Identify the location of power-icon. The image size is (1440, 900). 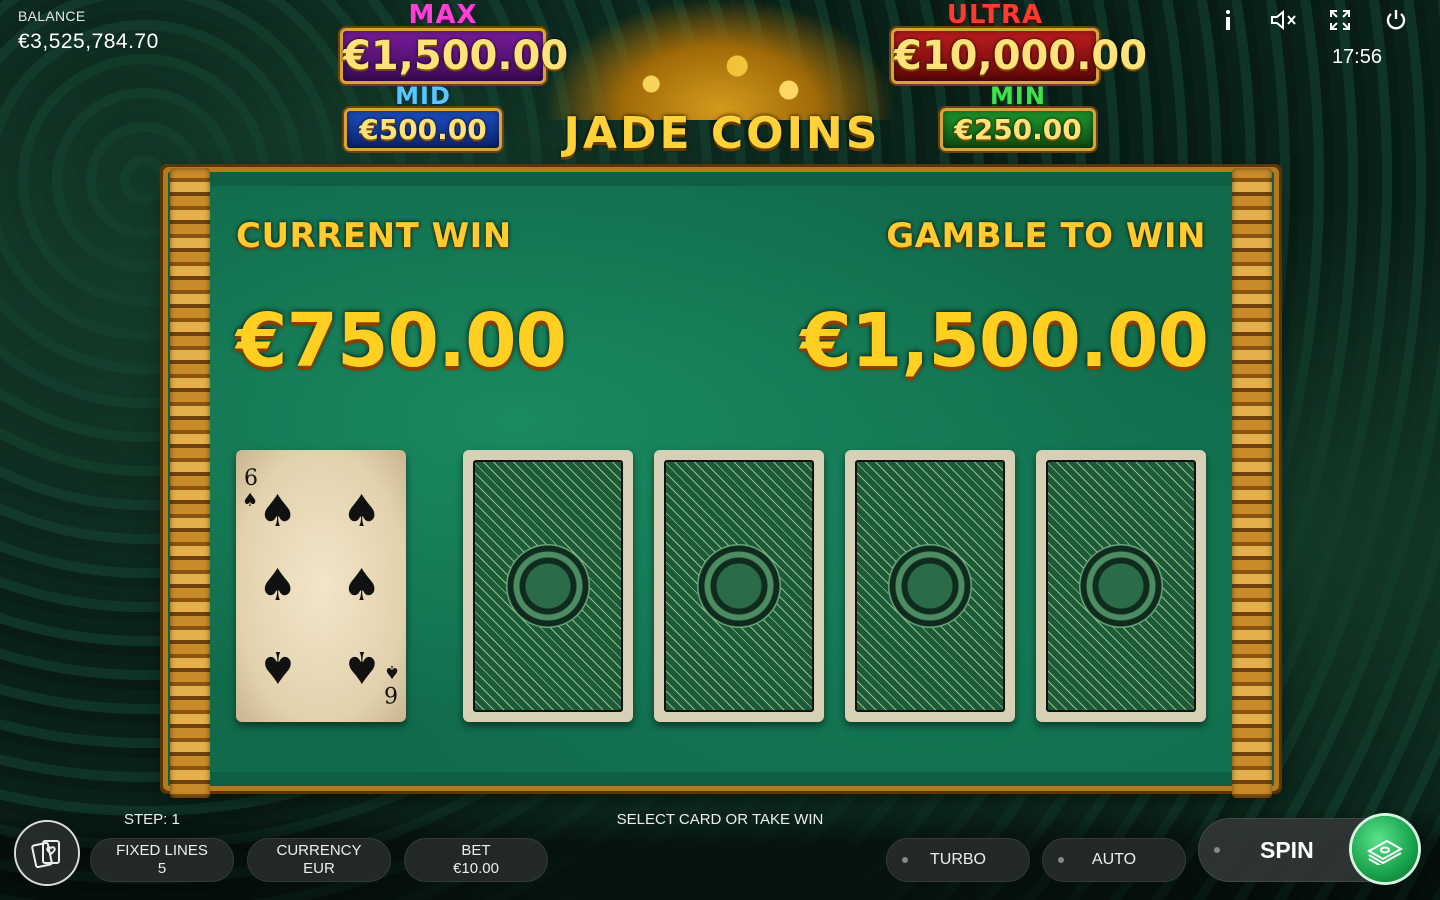
(1396, 20).